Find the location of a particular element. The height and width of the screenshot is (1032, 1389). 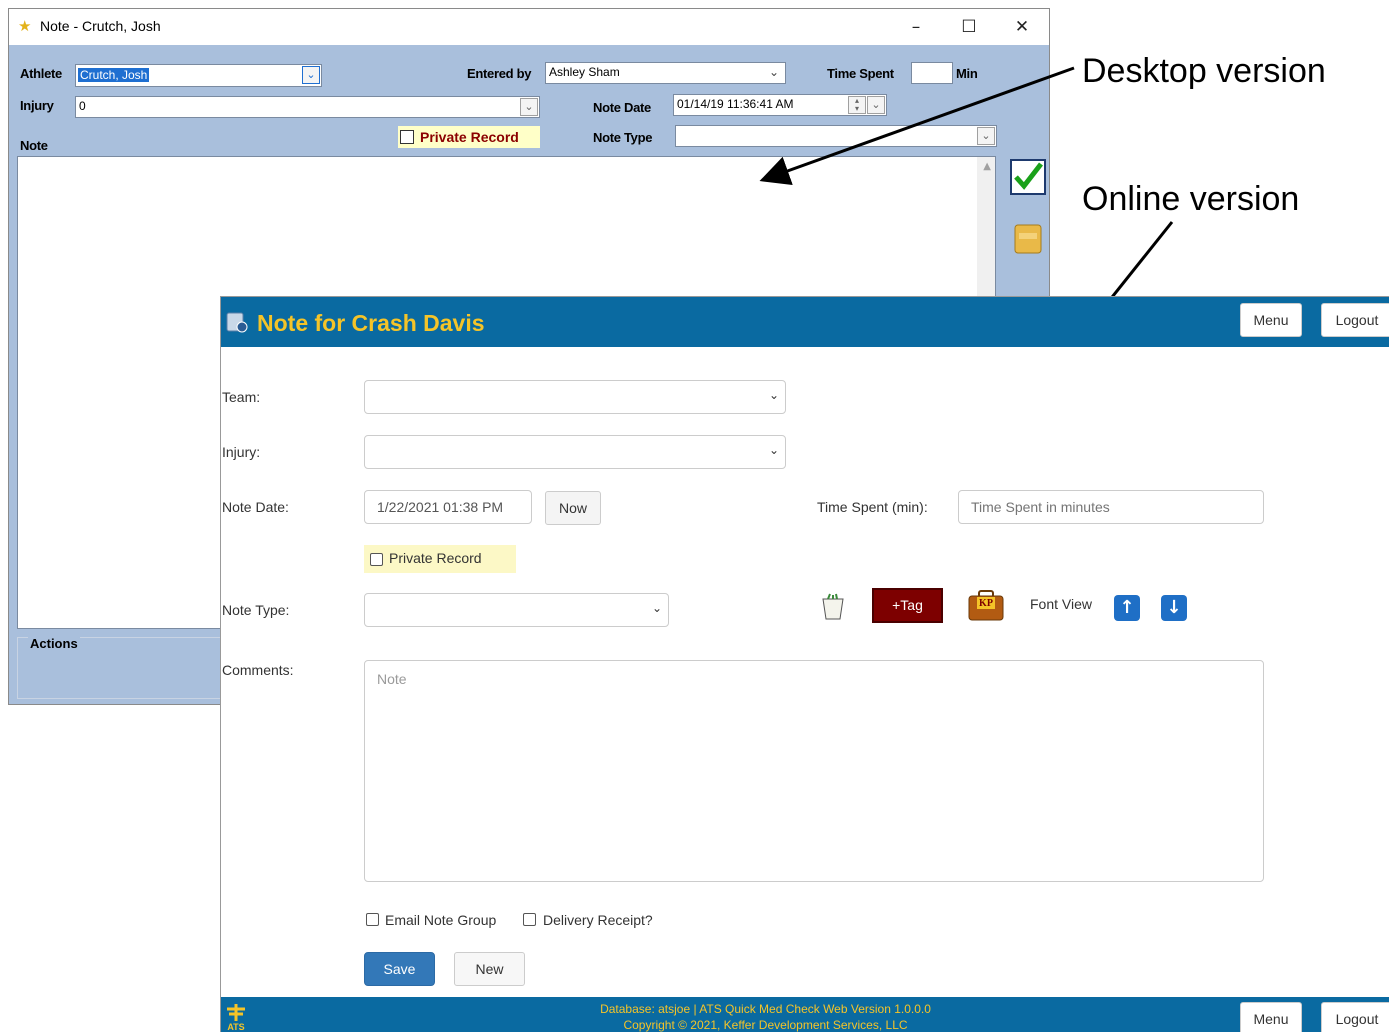

kp-briefcase-icon: KP is located at coordinates (986, 606).